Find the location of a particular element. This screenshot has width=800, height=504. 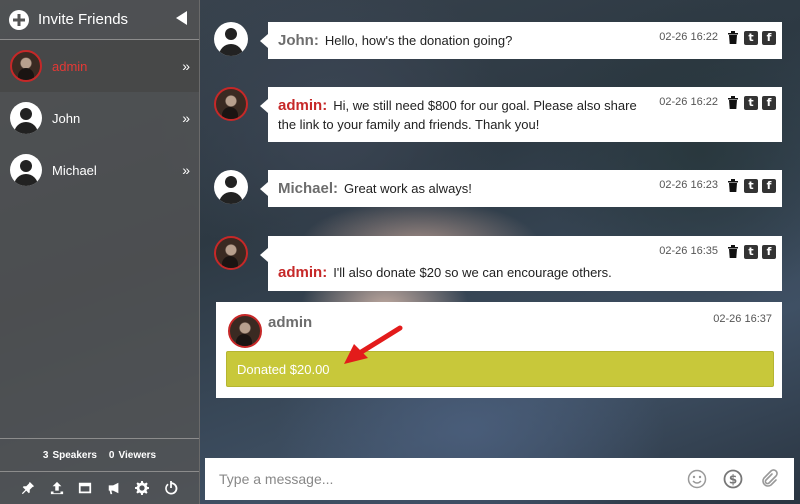

red-arrow-annotation is located at coordinates (373, 344).